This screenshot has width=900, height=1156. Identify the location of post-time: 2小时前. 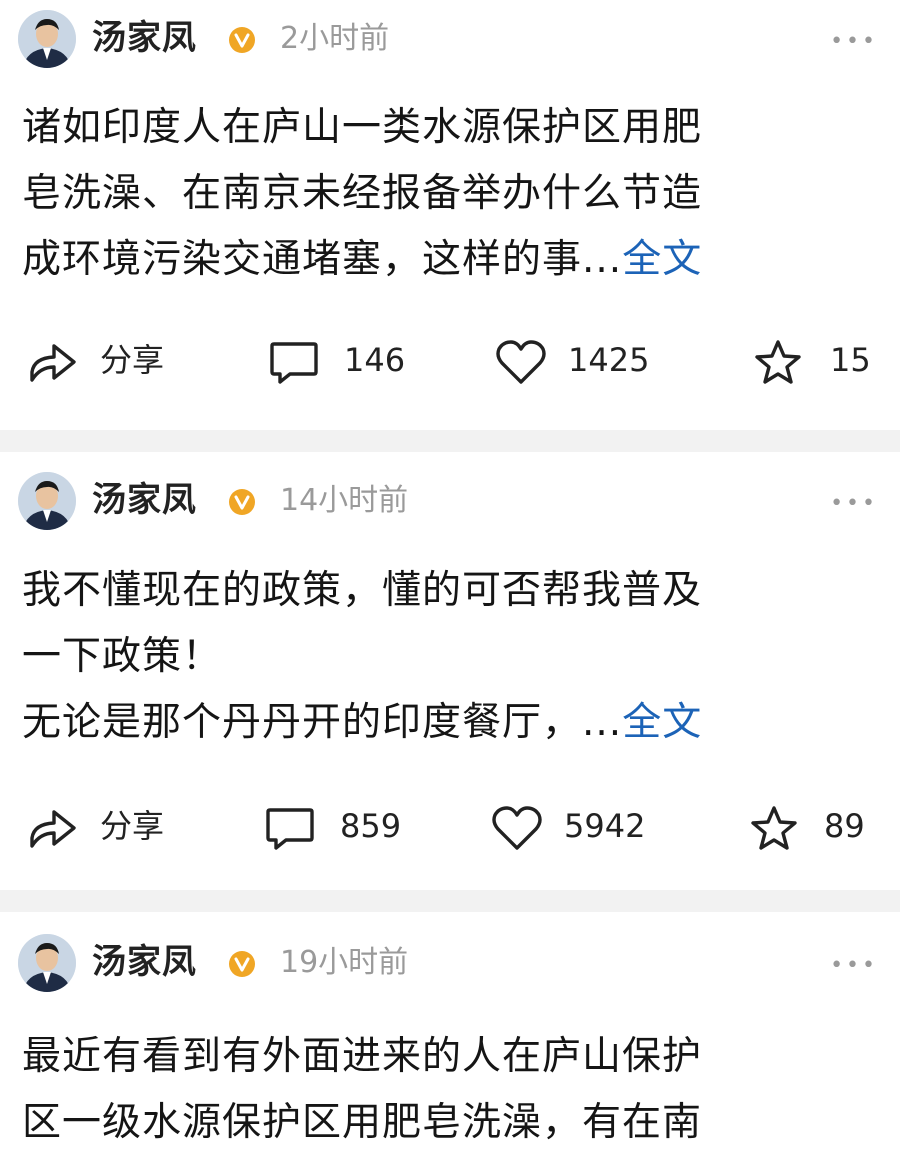
(335, 38).